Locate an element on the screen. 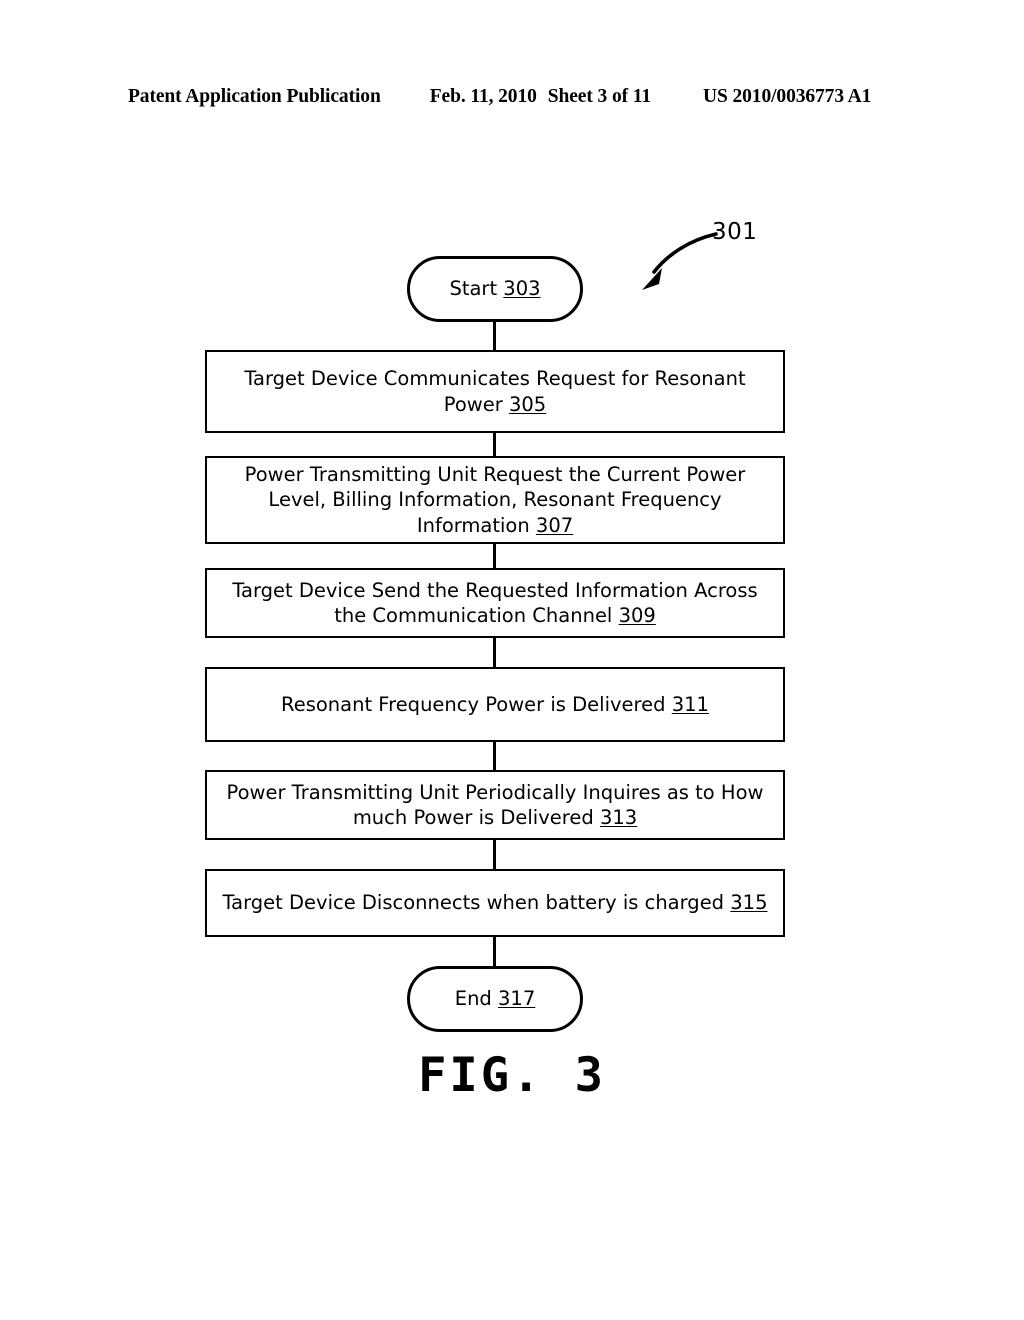 The width and height of the screenshot is (1024, 1320). flowchart-node-end-text: End 317 is located at coordinates (495, 999).